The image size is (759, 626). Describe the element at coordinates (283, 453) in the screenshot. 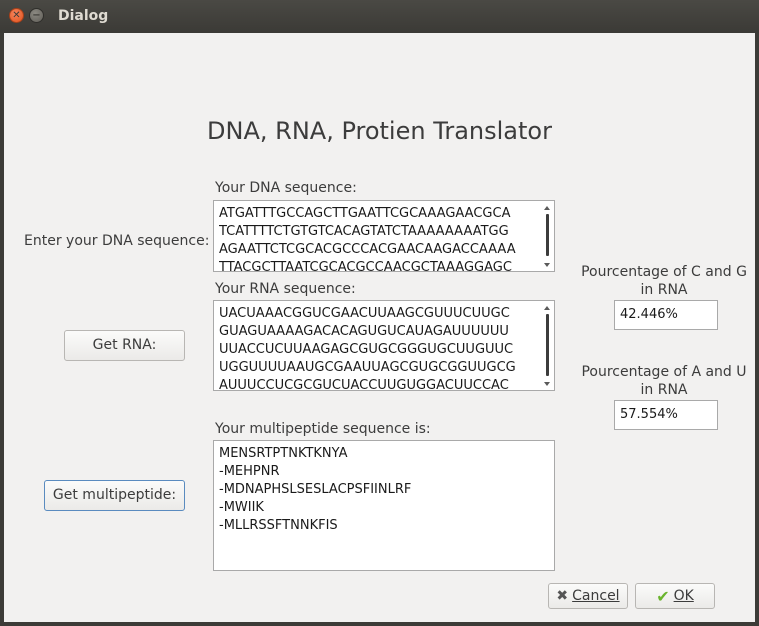

I see `sequence-line: MENSRTPTNKTKNYA` at that location.